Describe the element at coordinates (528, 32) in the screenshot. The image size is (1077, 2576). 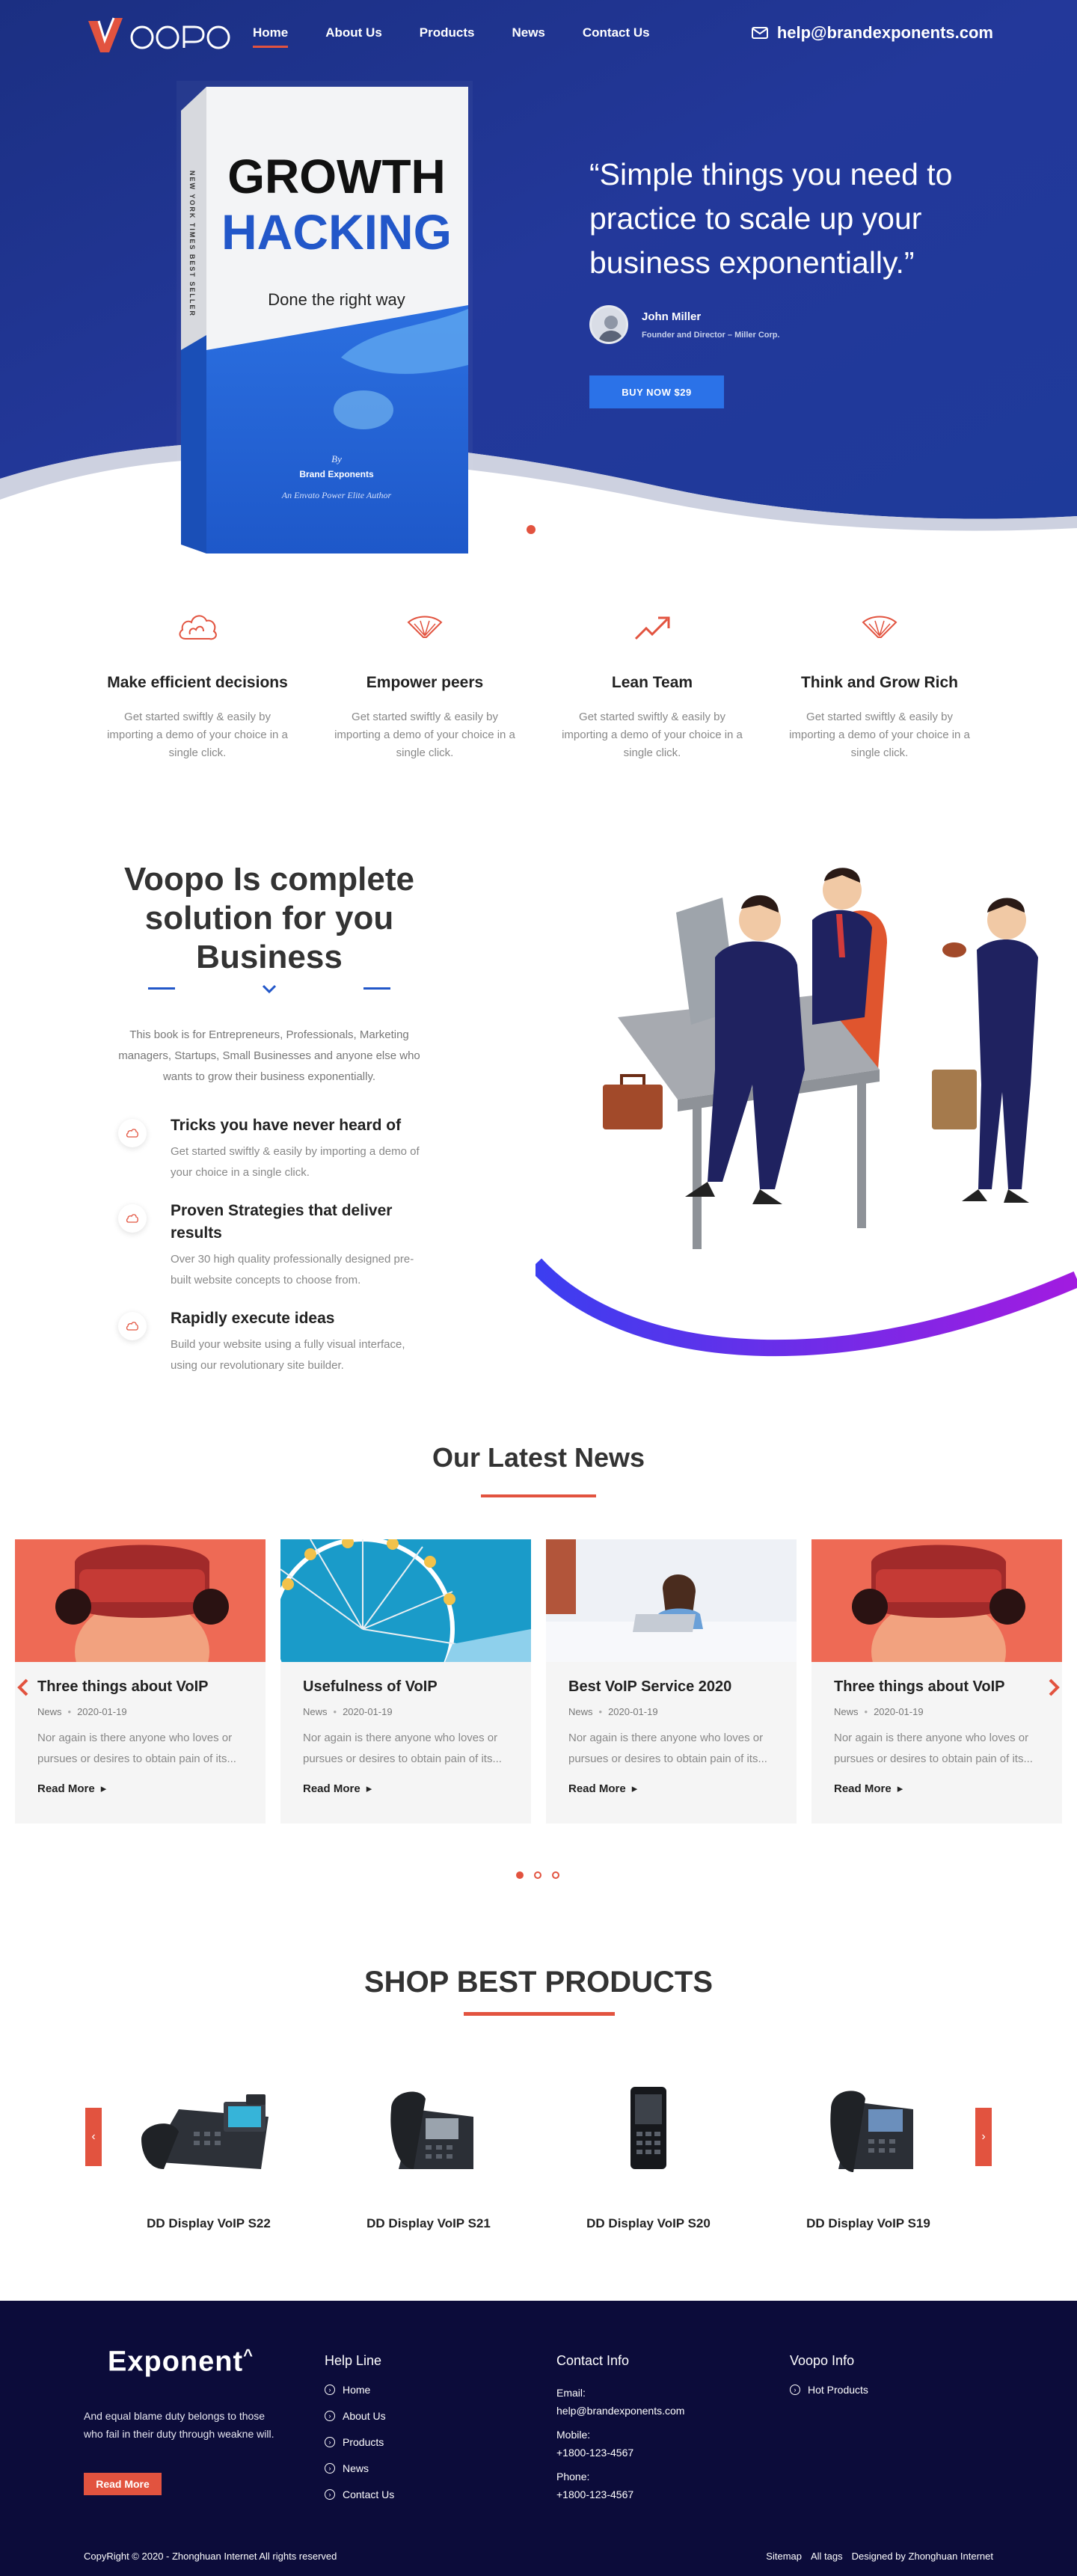
I see `nav-link-news: News` at that location.